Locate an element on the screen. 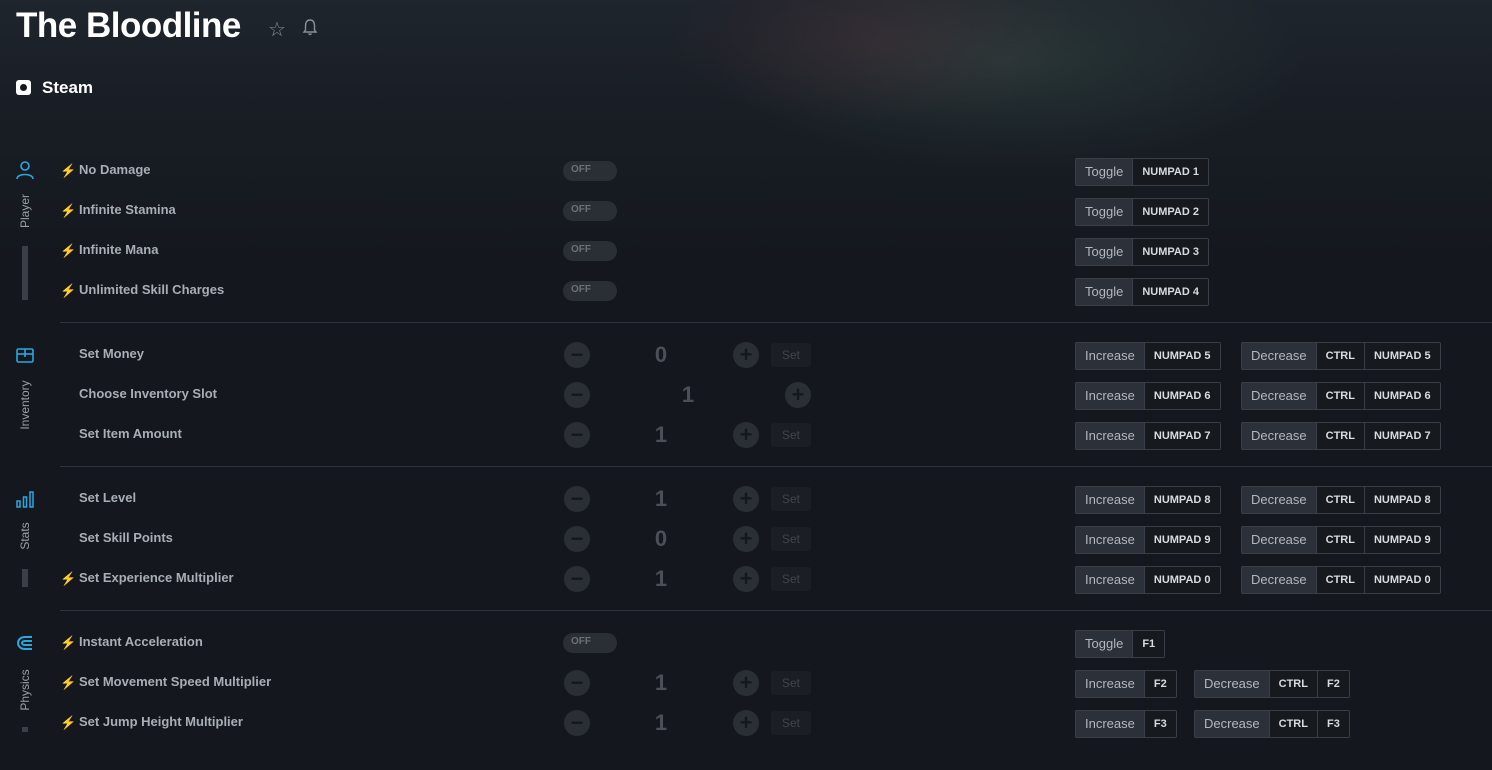 This screenshot has height=770, width=1492. hotkey-increase: Increase NUMPAD 0 is located at coordinates (1148, 580).